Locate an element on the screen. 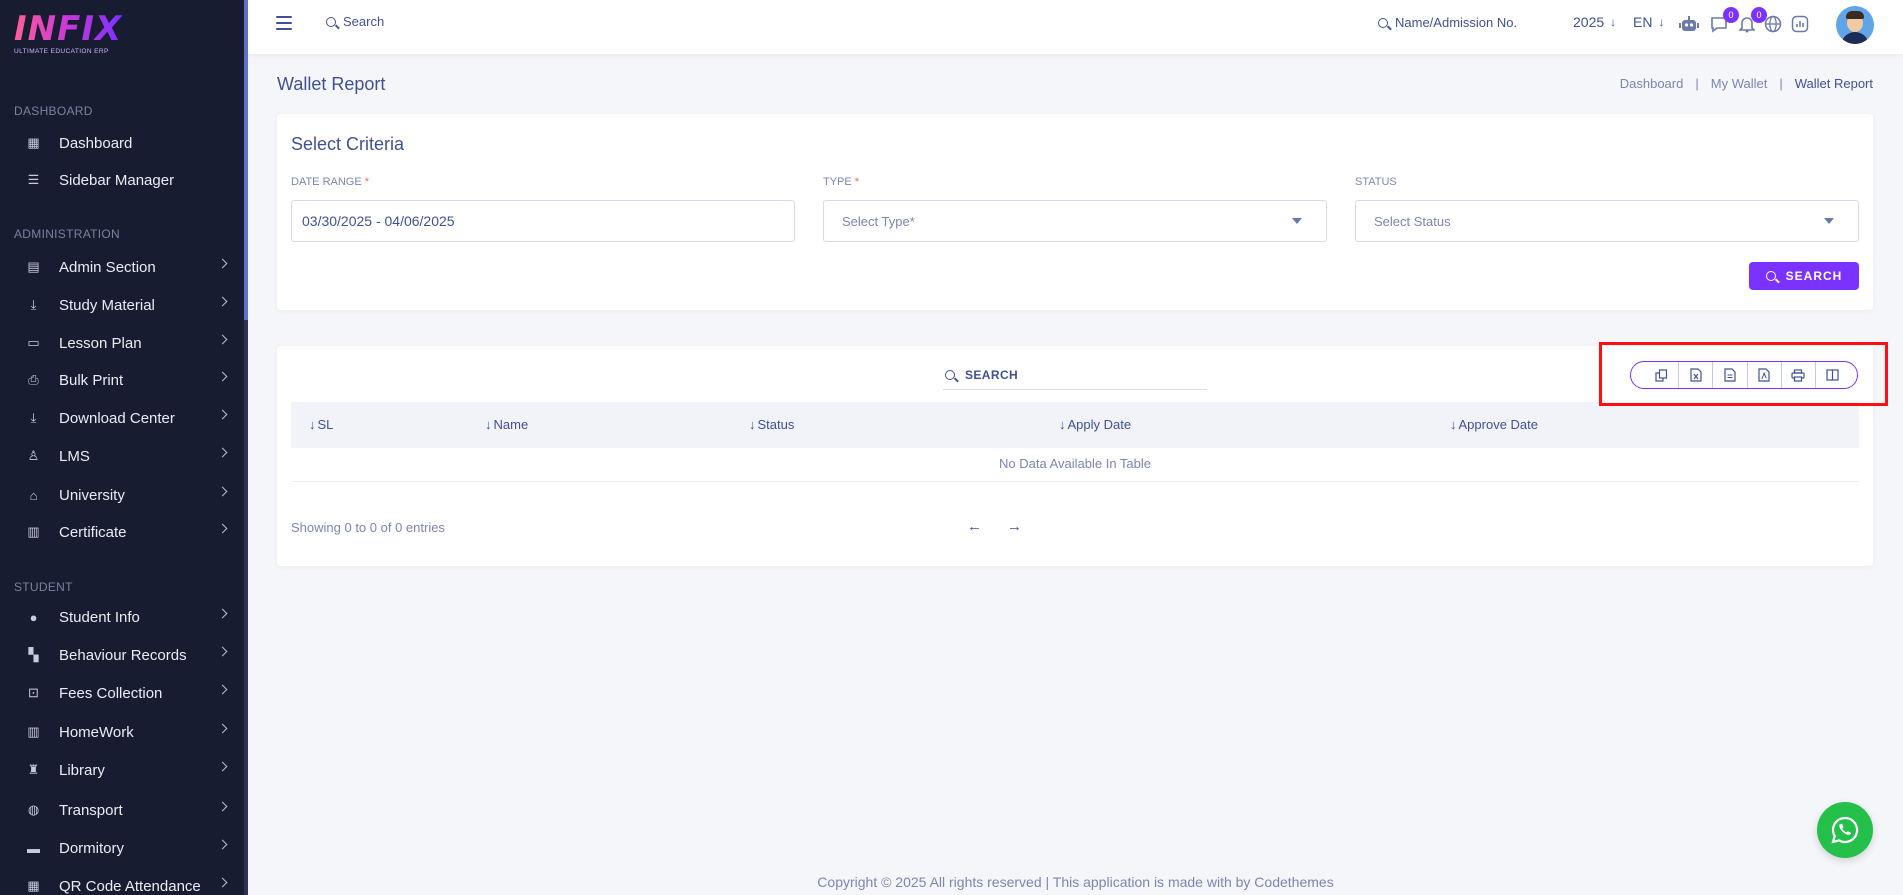 This screenshot has width=1903, height=895. sidebar-item-dashboard: ▦ Dashboard is located at coordinates (120, 143).